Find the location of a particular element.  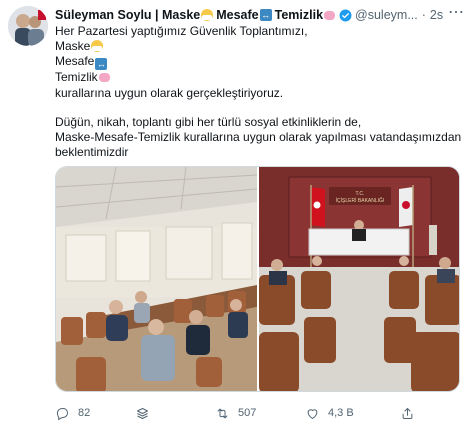

retweet-icon is located at coordinates (222, 413).